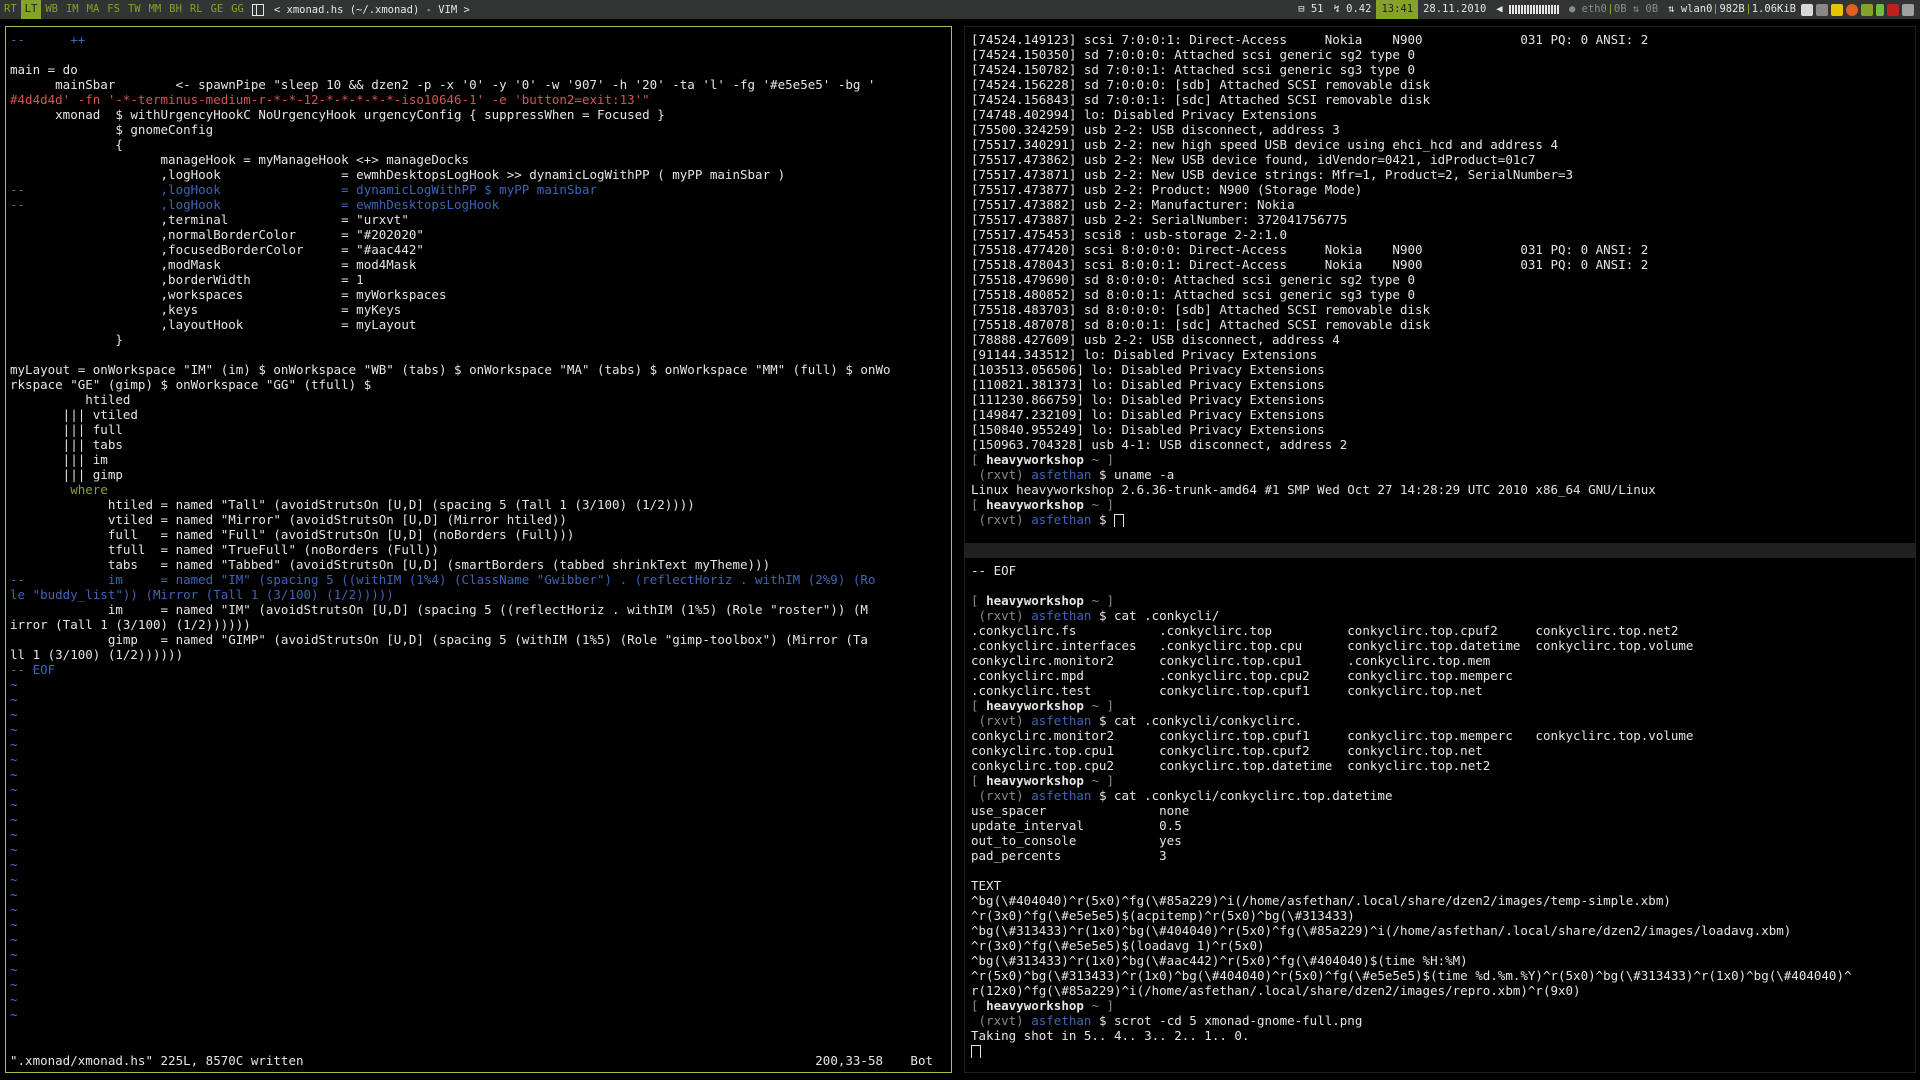  Describe the element at coordinates (1527, 9) in the screenshot. I see `volume: ◀` at that location.